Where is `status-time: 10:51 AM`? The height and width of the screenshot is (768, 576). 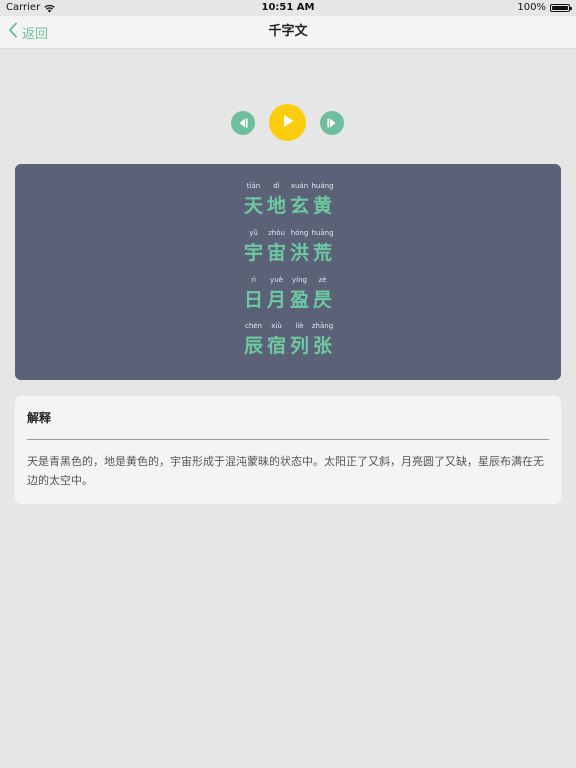
status-time: 10:51 AM is located at coordinates (288, 7).